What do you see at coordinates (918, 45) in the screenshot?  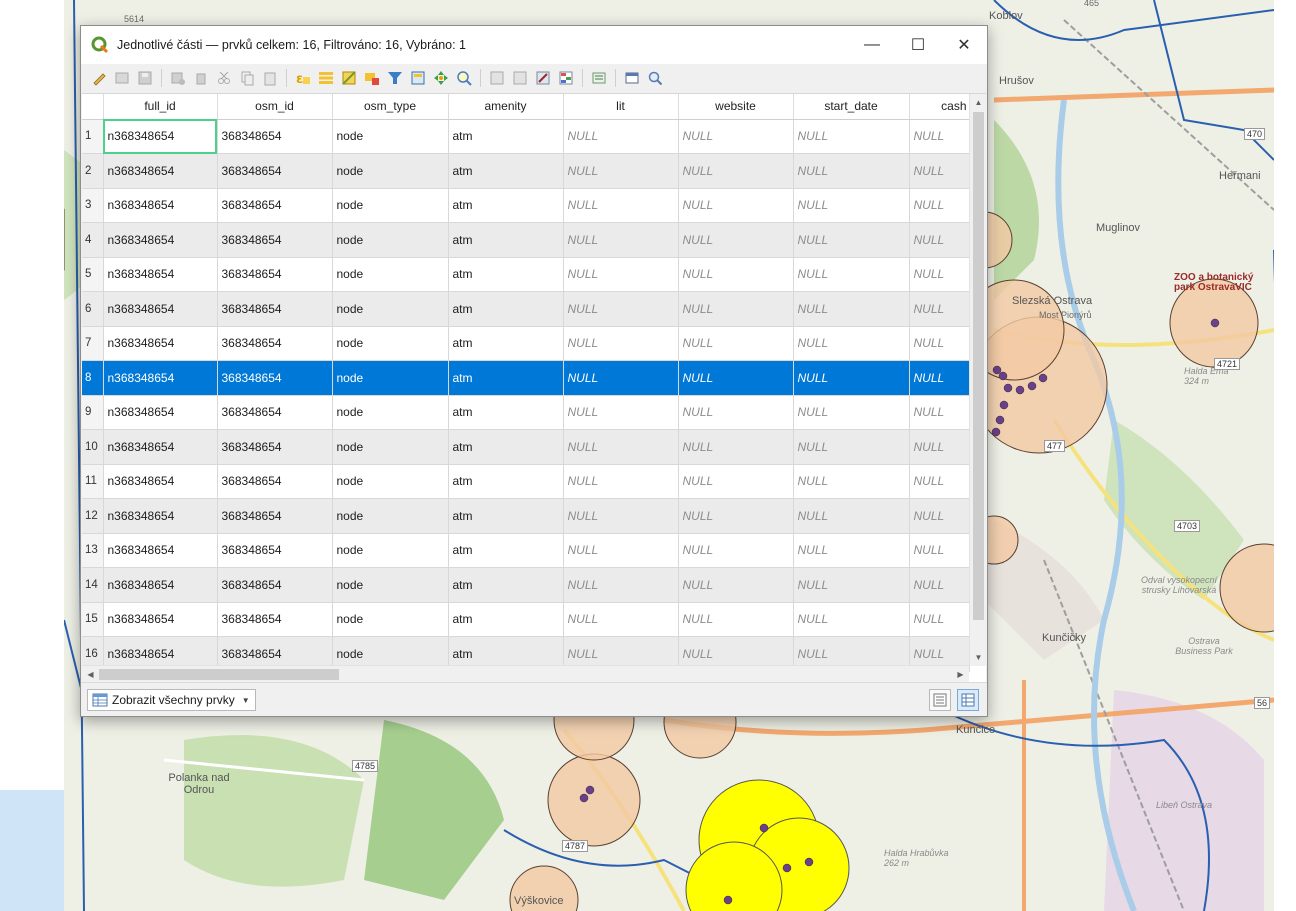 I see `maximize-button: ☐` at bounding box center [918, 45].